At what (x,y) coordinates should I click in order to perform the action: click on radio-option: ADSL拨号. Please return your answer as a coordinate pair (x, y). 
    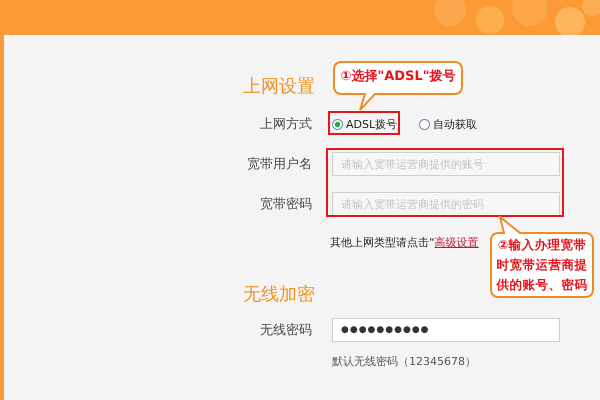
    Looking at the image, I should click on (365, 124).